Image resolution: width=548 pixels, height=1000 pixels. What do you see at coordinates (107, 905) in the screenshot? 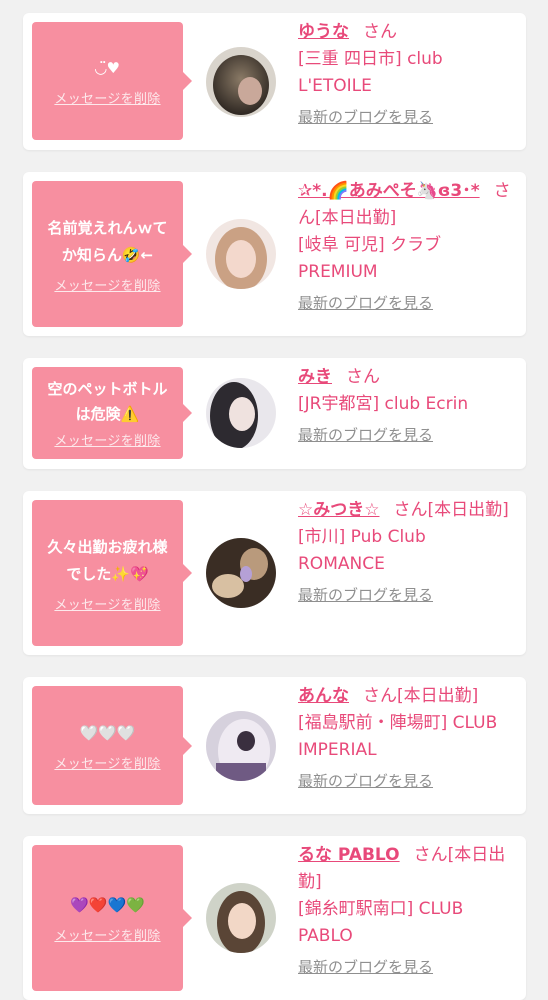
I see `message-text: 💜❤️💙💚` at bounding box center [107, 905].